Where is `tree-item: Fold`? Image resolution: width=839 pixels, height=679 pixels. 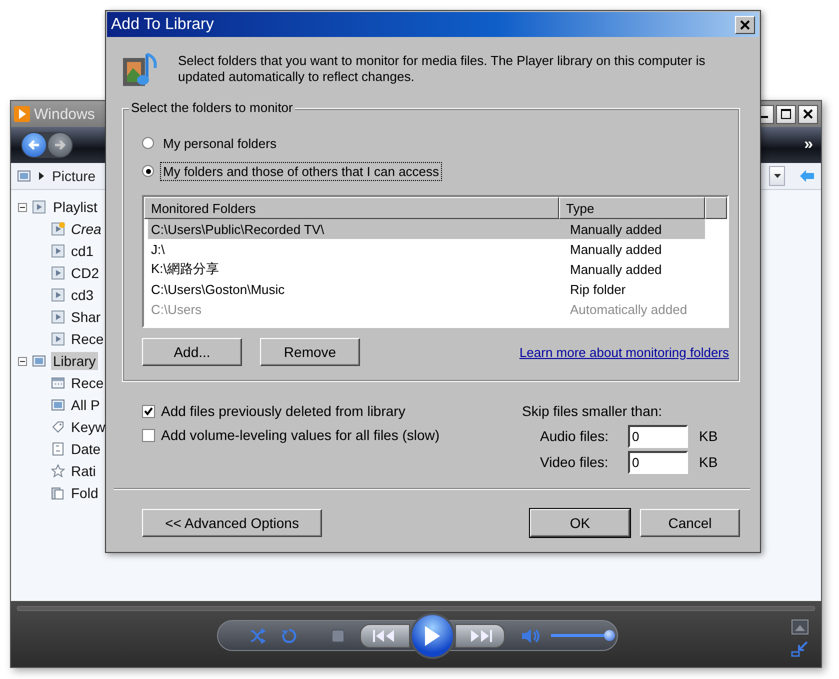
tree-item: Fold is located at coordinates (84, 493).